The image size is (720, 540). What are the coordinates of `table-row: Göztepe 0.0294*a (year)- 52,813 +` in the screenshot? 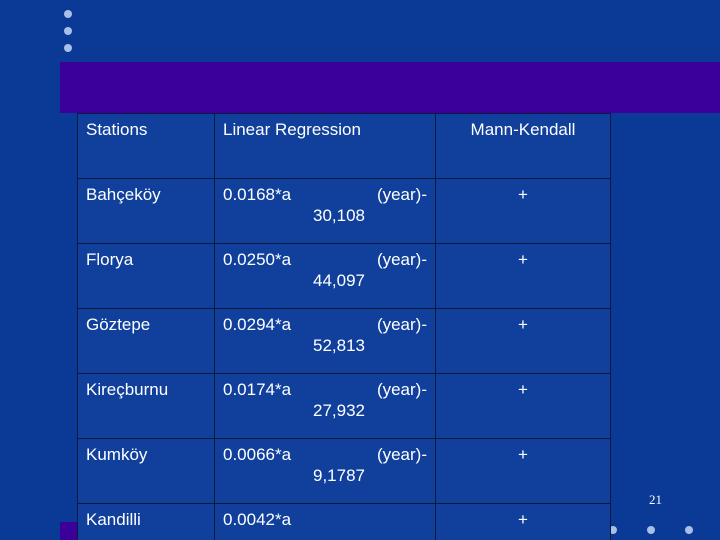 It's located at (344, 341).